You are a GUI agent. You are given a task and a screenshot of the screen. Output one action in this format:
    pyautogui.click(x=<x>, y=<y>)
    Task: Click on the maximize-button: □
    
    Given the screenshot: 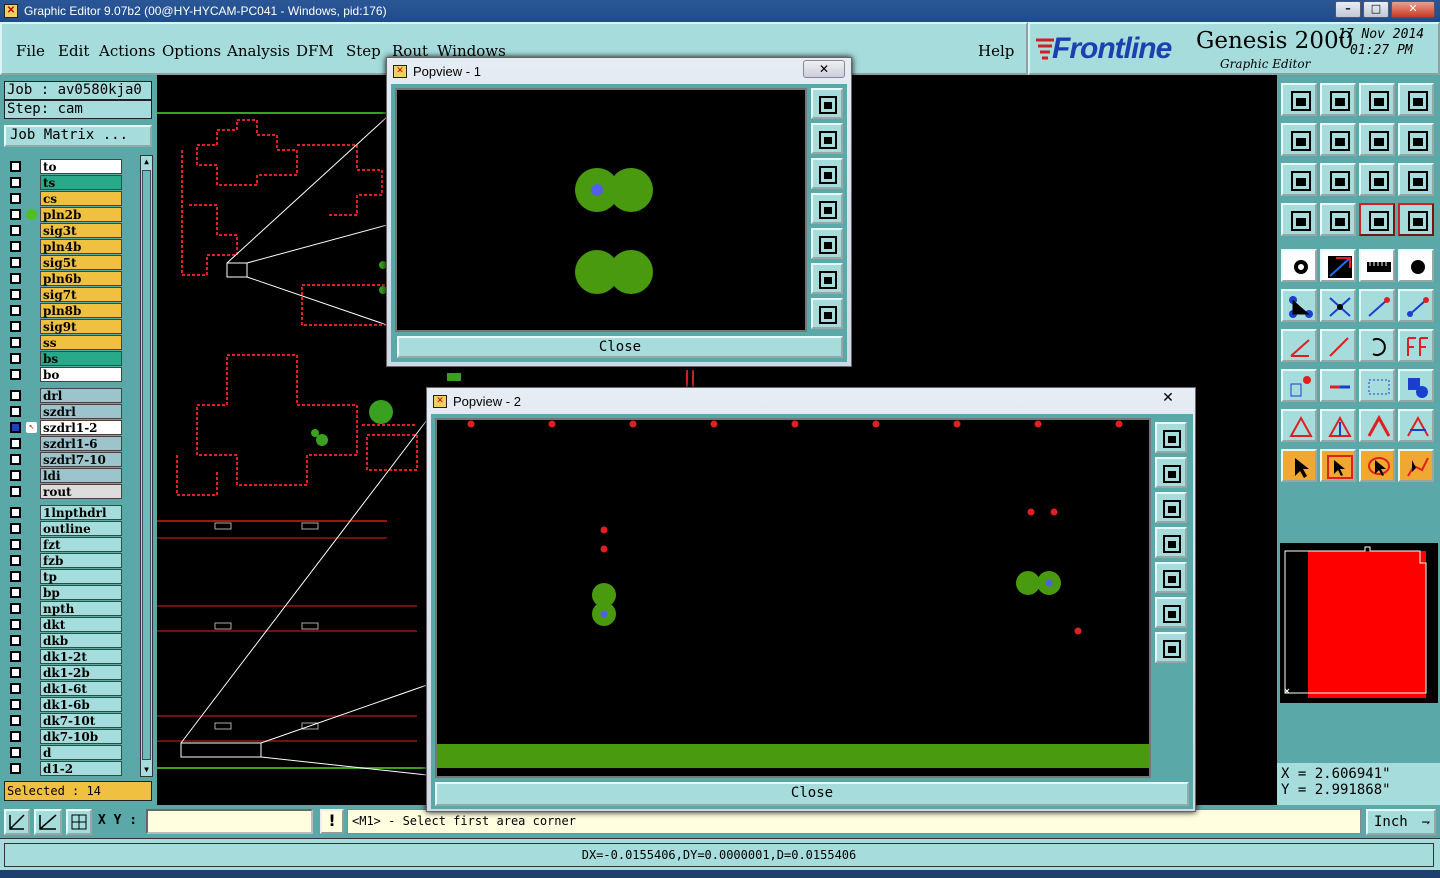 What is the action you would take?
    pyautogui.click(x=1376, y=9)
    